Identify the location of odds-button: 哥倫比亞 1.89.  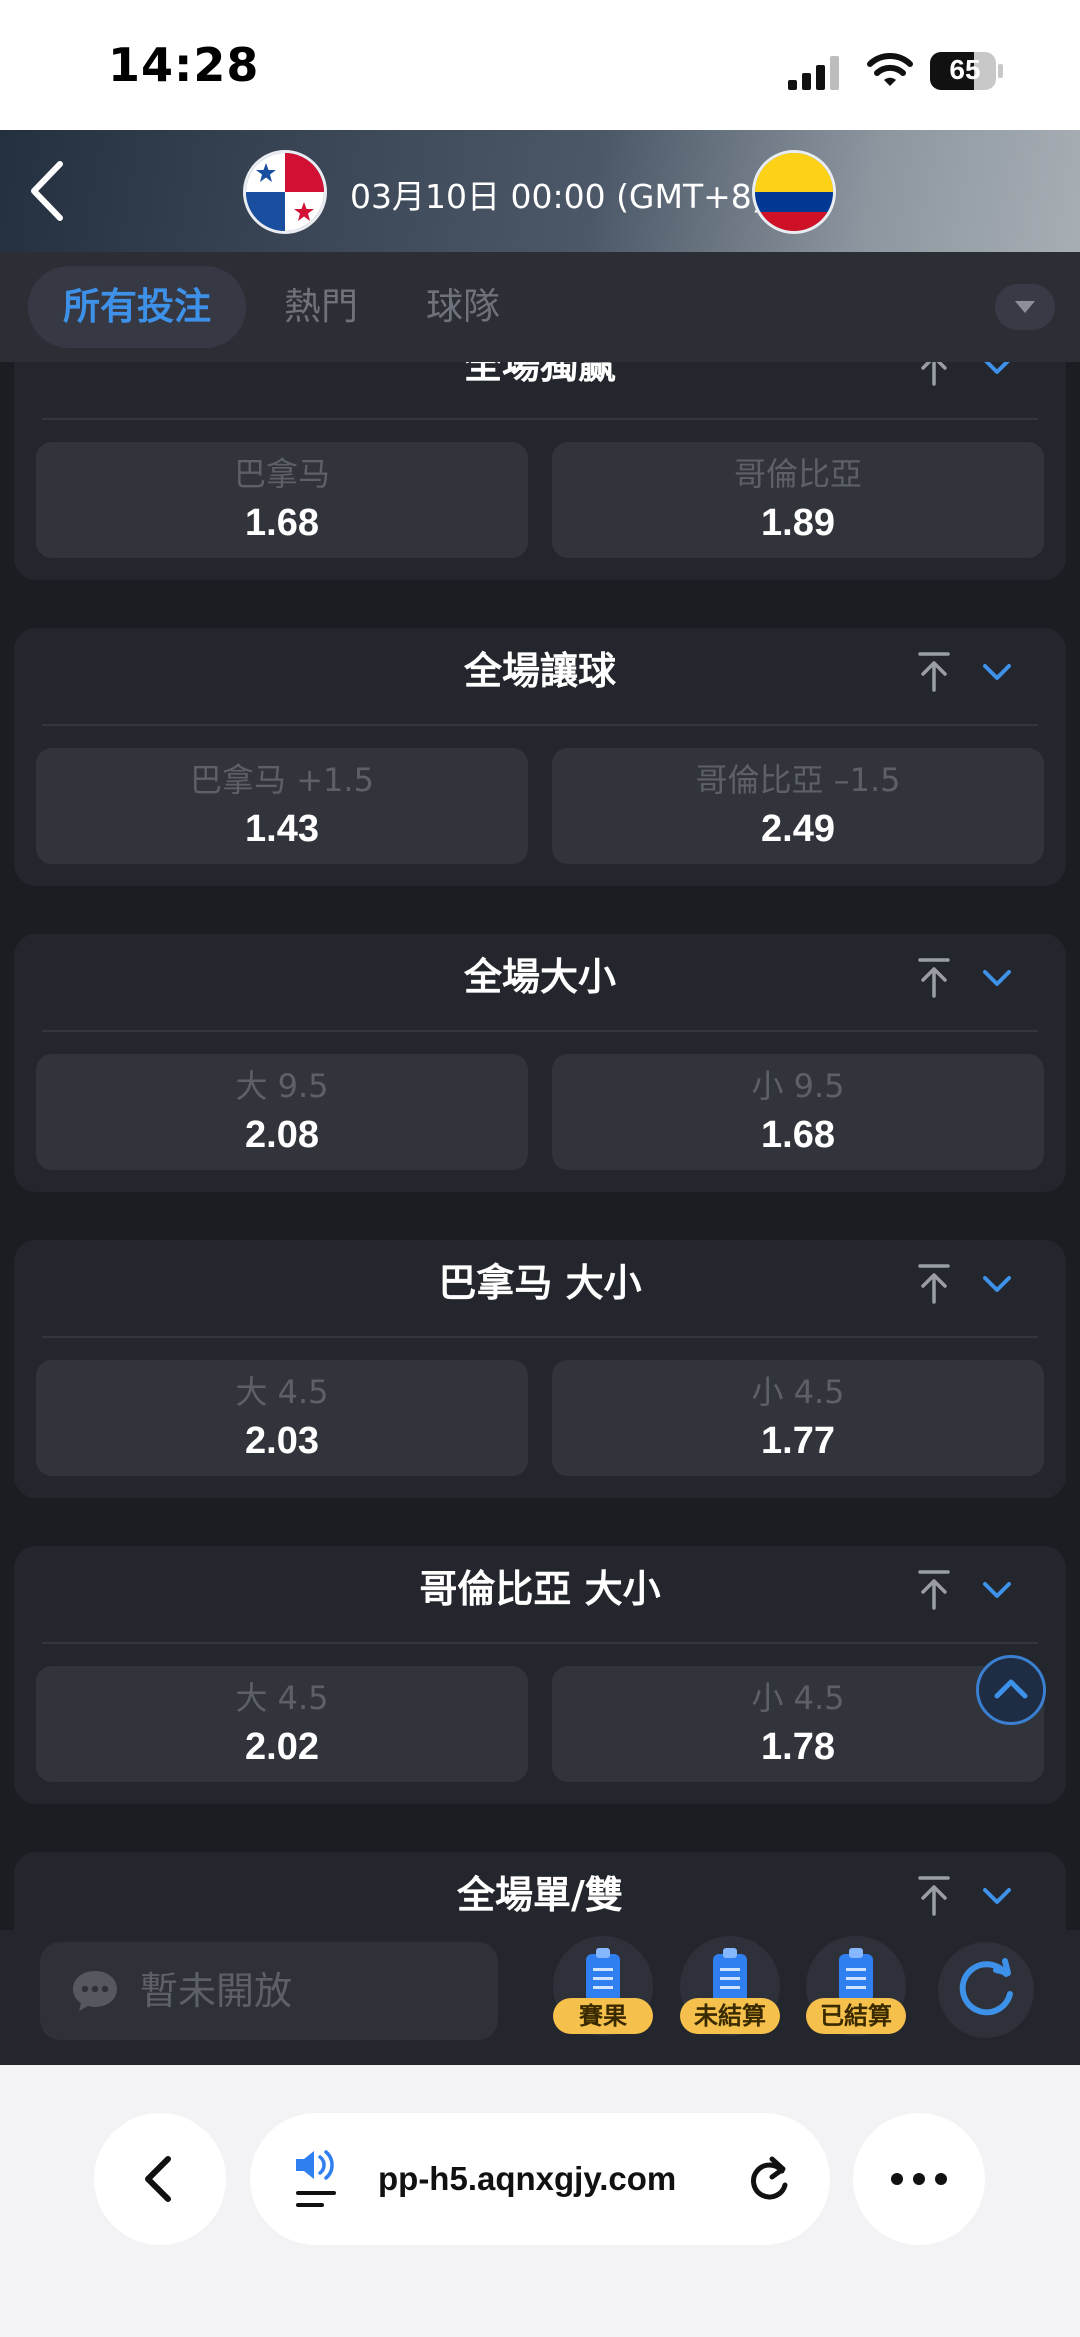
(798, 500).